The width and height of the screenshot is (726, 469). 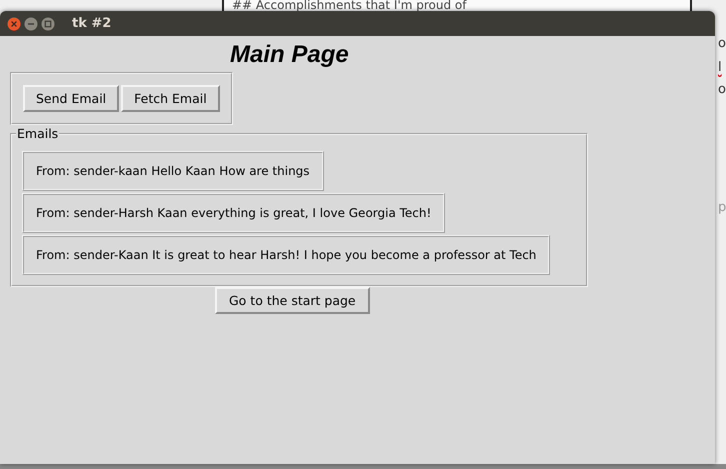 What do you see at coordinates (38, 134) in the screenshot?
I see `frame-label: Emails` at bounding box center [38, 134].